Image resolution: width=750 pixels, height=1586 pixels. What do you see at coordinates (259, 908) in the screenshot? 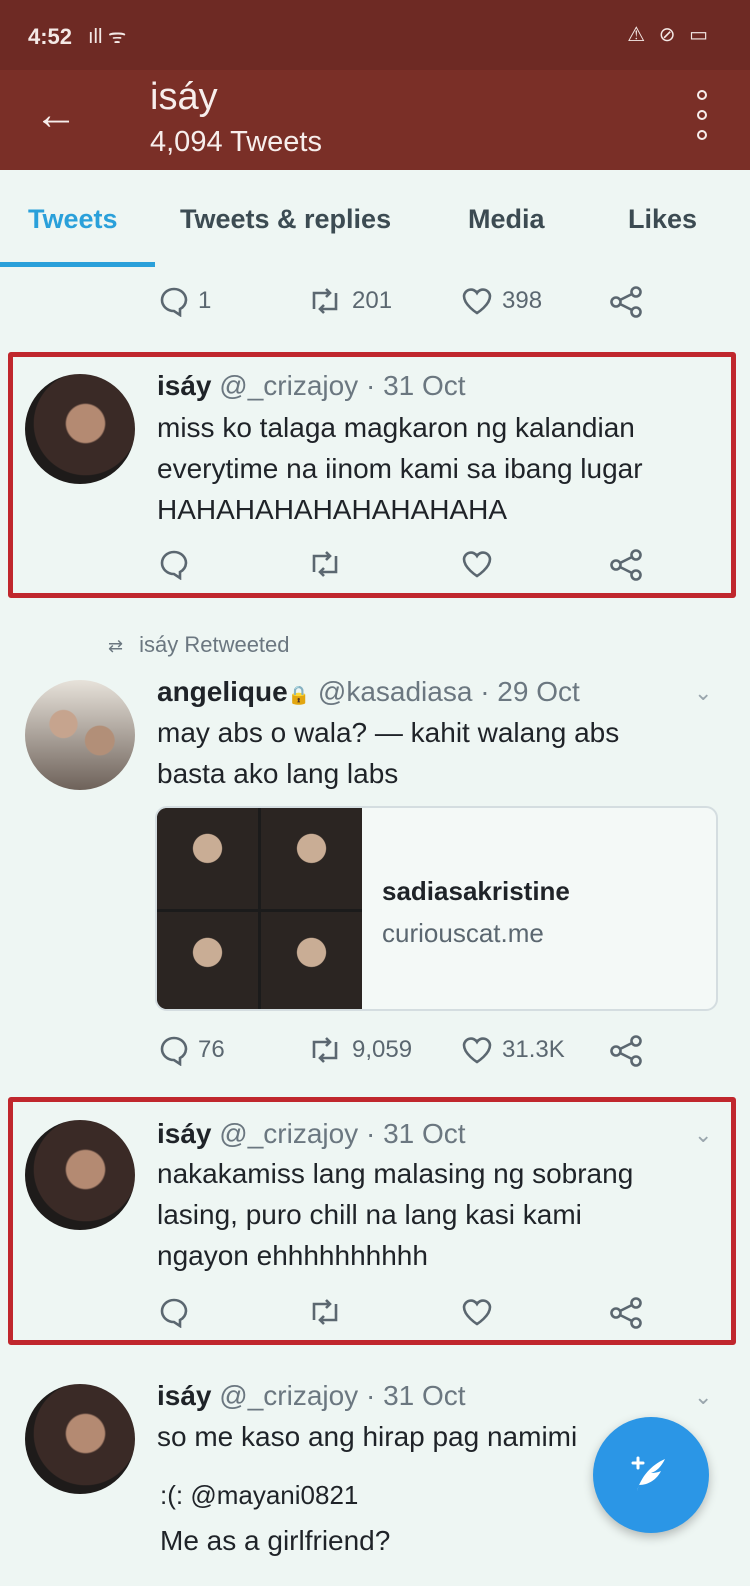
I see `card-image` at bounding box center [259, 908].